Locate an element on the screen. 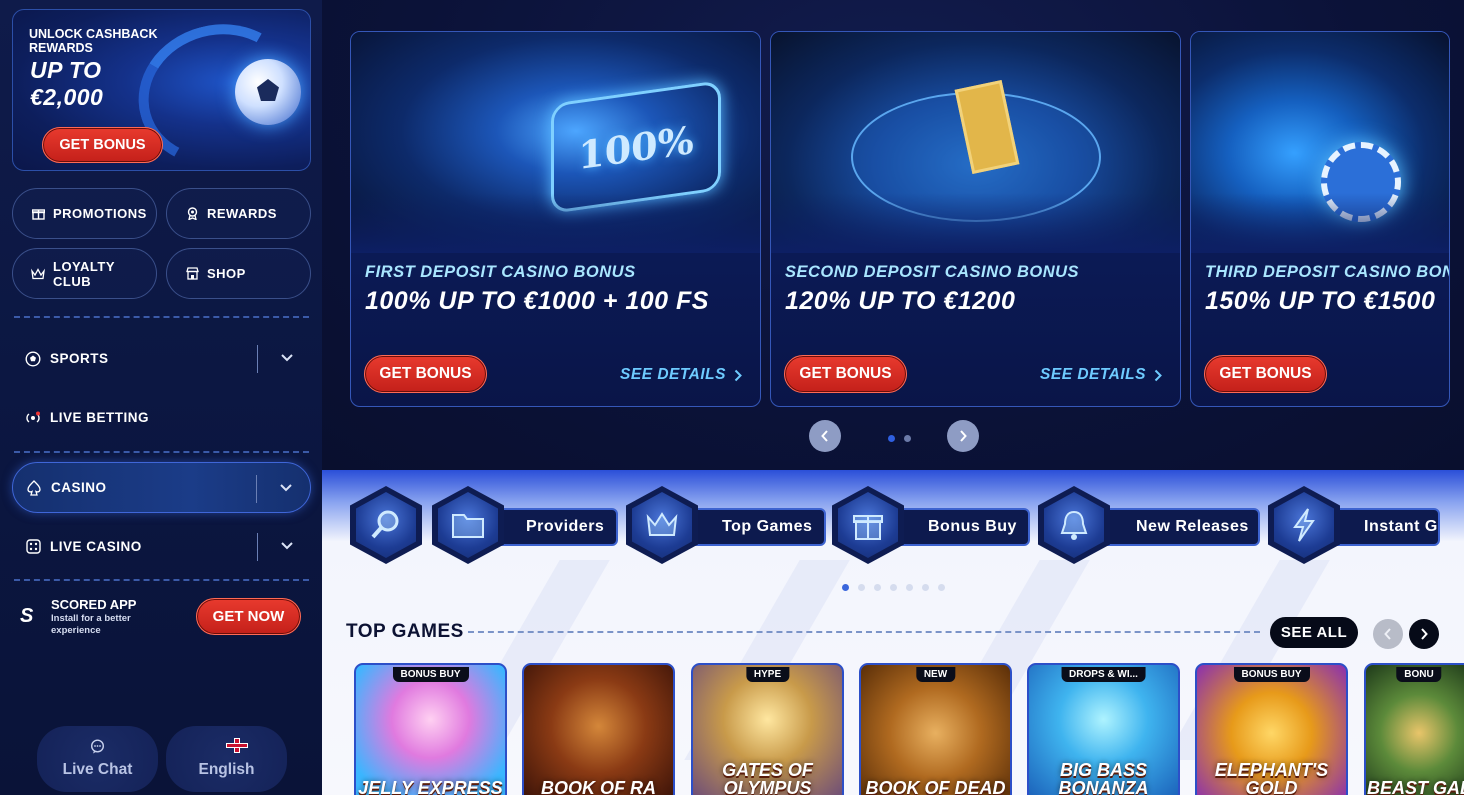  category-new-releases-icon is located at coordinates (1074, 525).